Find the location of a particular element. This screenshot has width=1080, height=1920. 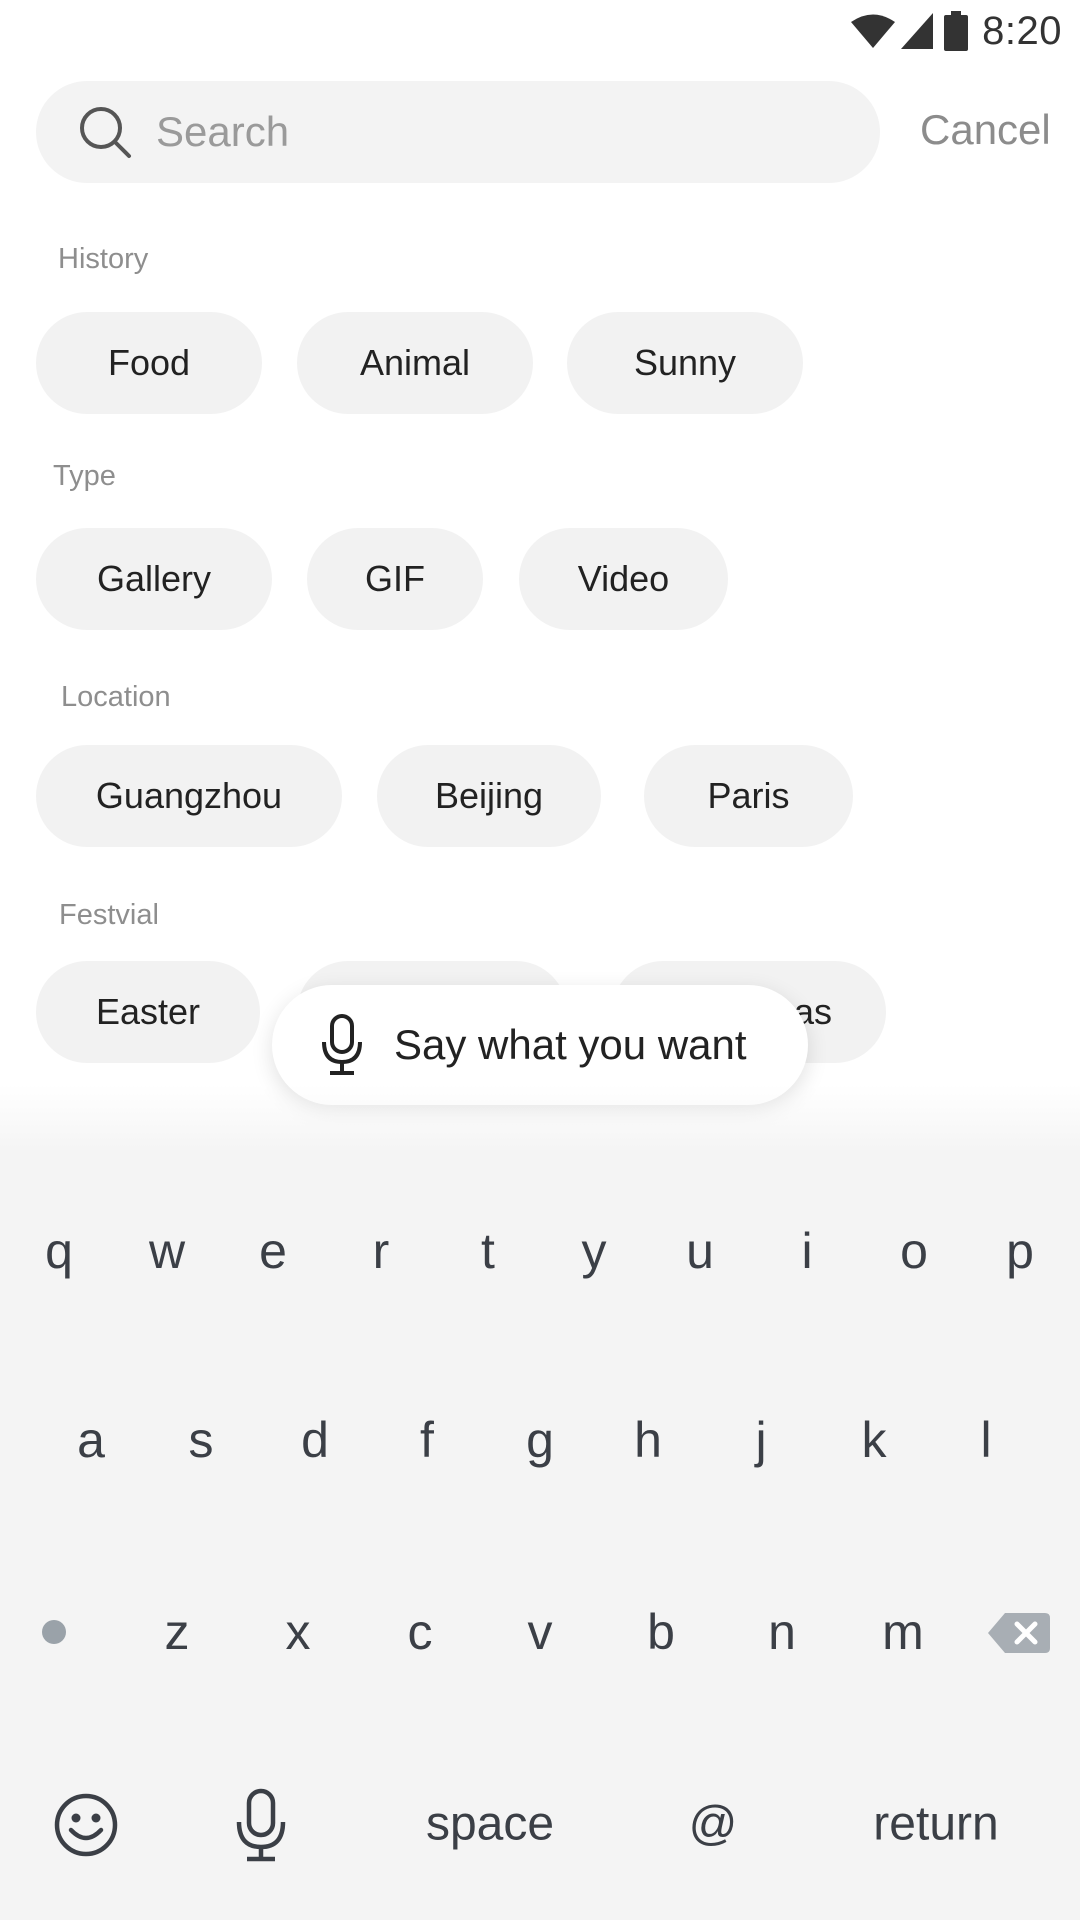

space-key: space is located at coordinates (490, 1824).